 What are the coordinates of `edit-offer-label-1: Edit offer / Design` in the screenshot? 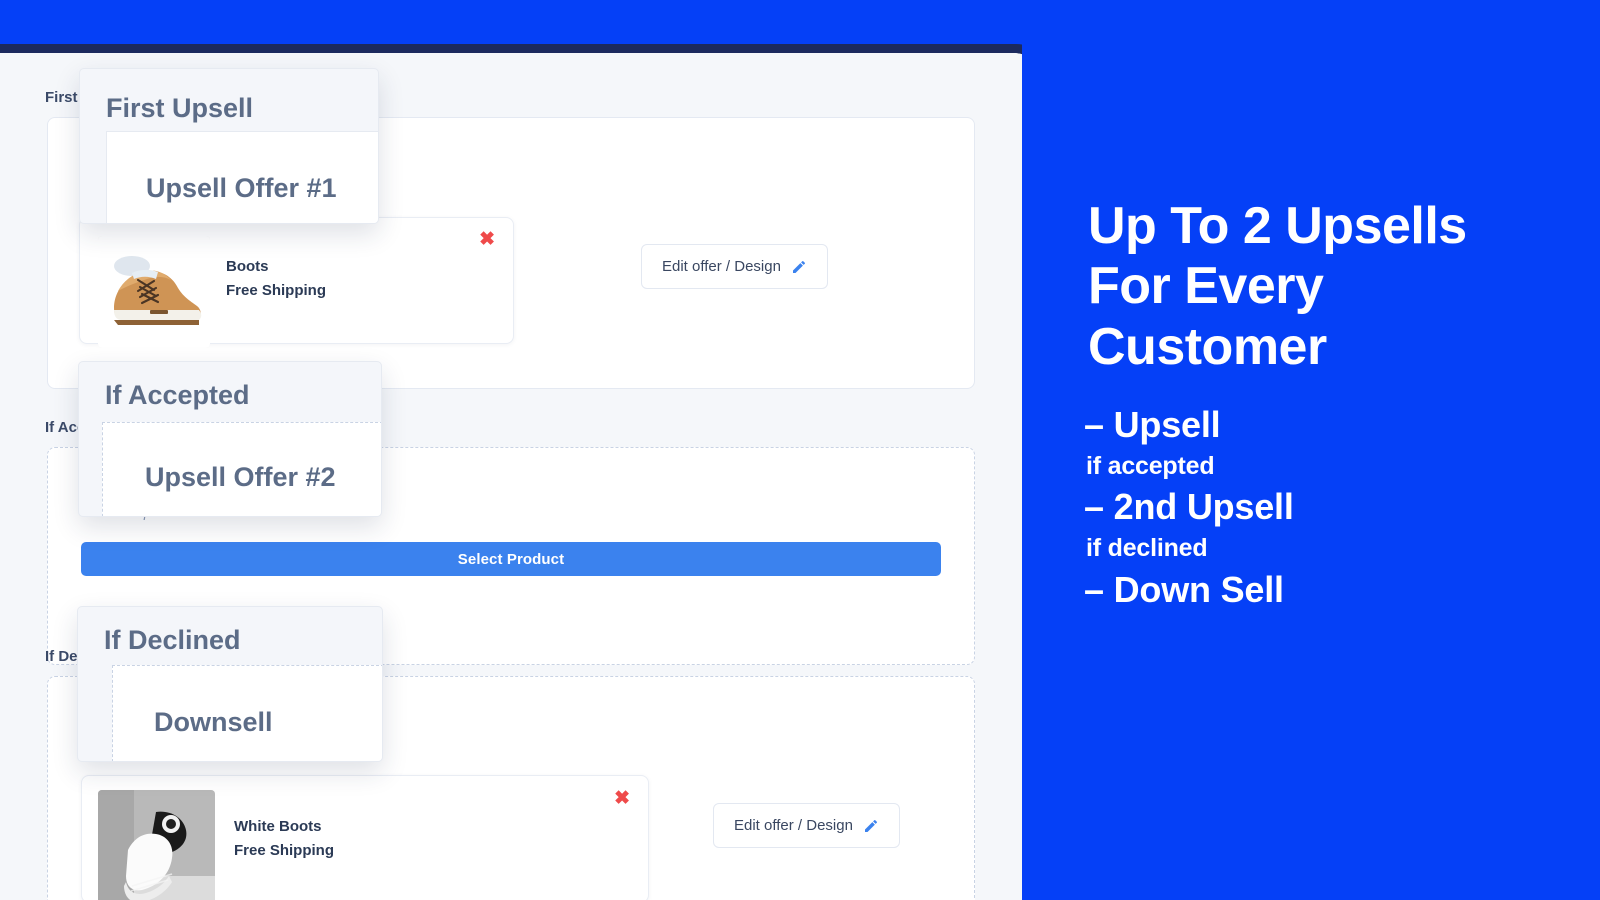 It's located at (721, 266).